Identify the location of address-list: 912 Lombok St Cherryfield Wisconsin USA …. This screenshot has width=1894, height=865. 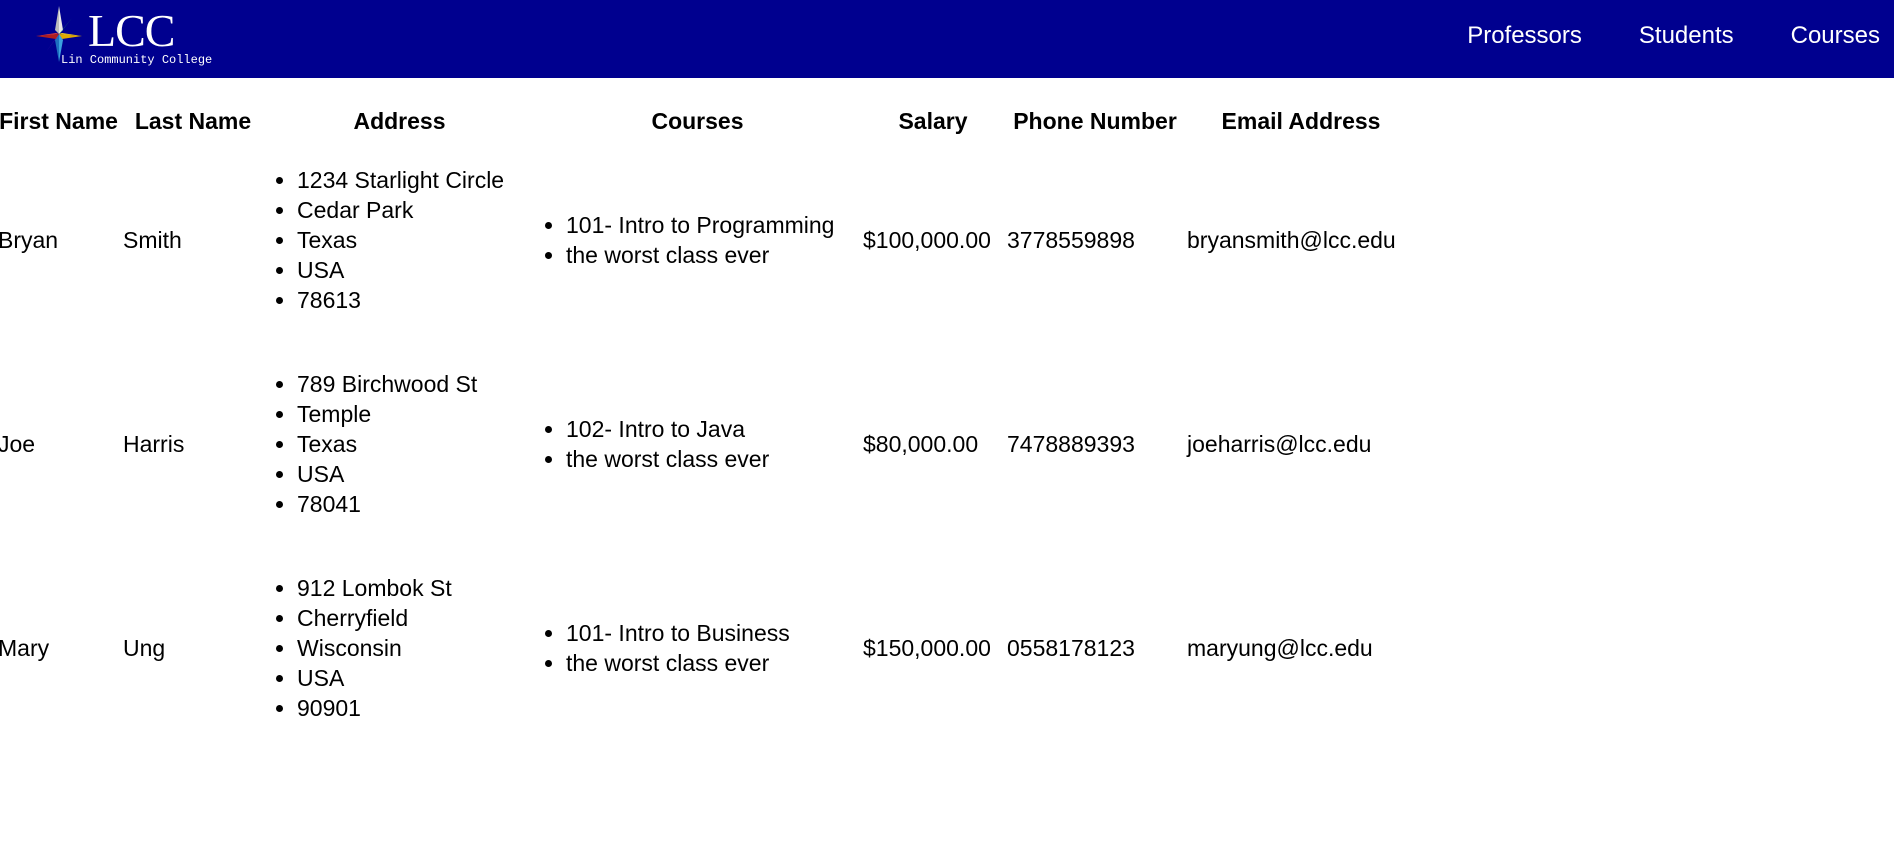
(399, 648).